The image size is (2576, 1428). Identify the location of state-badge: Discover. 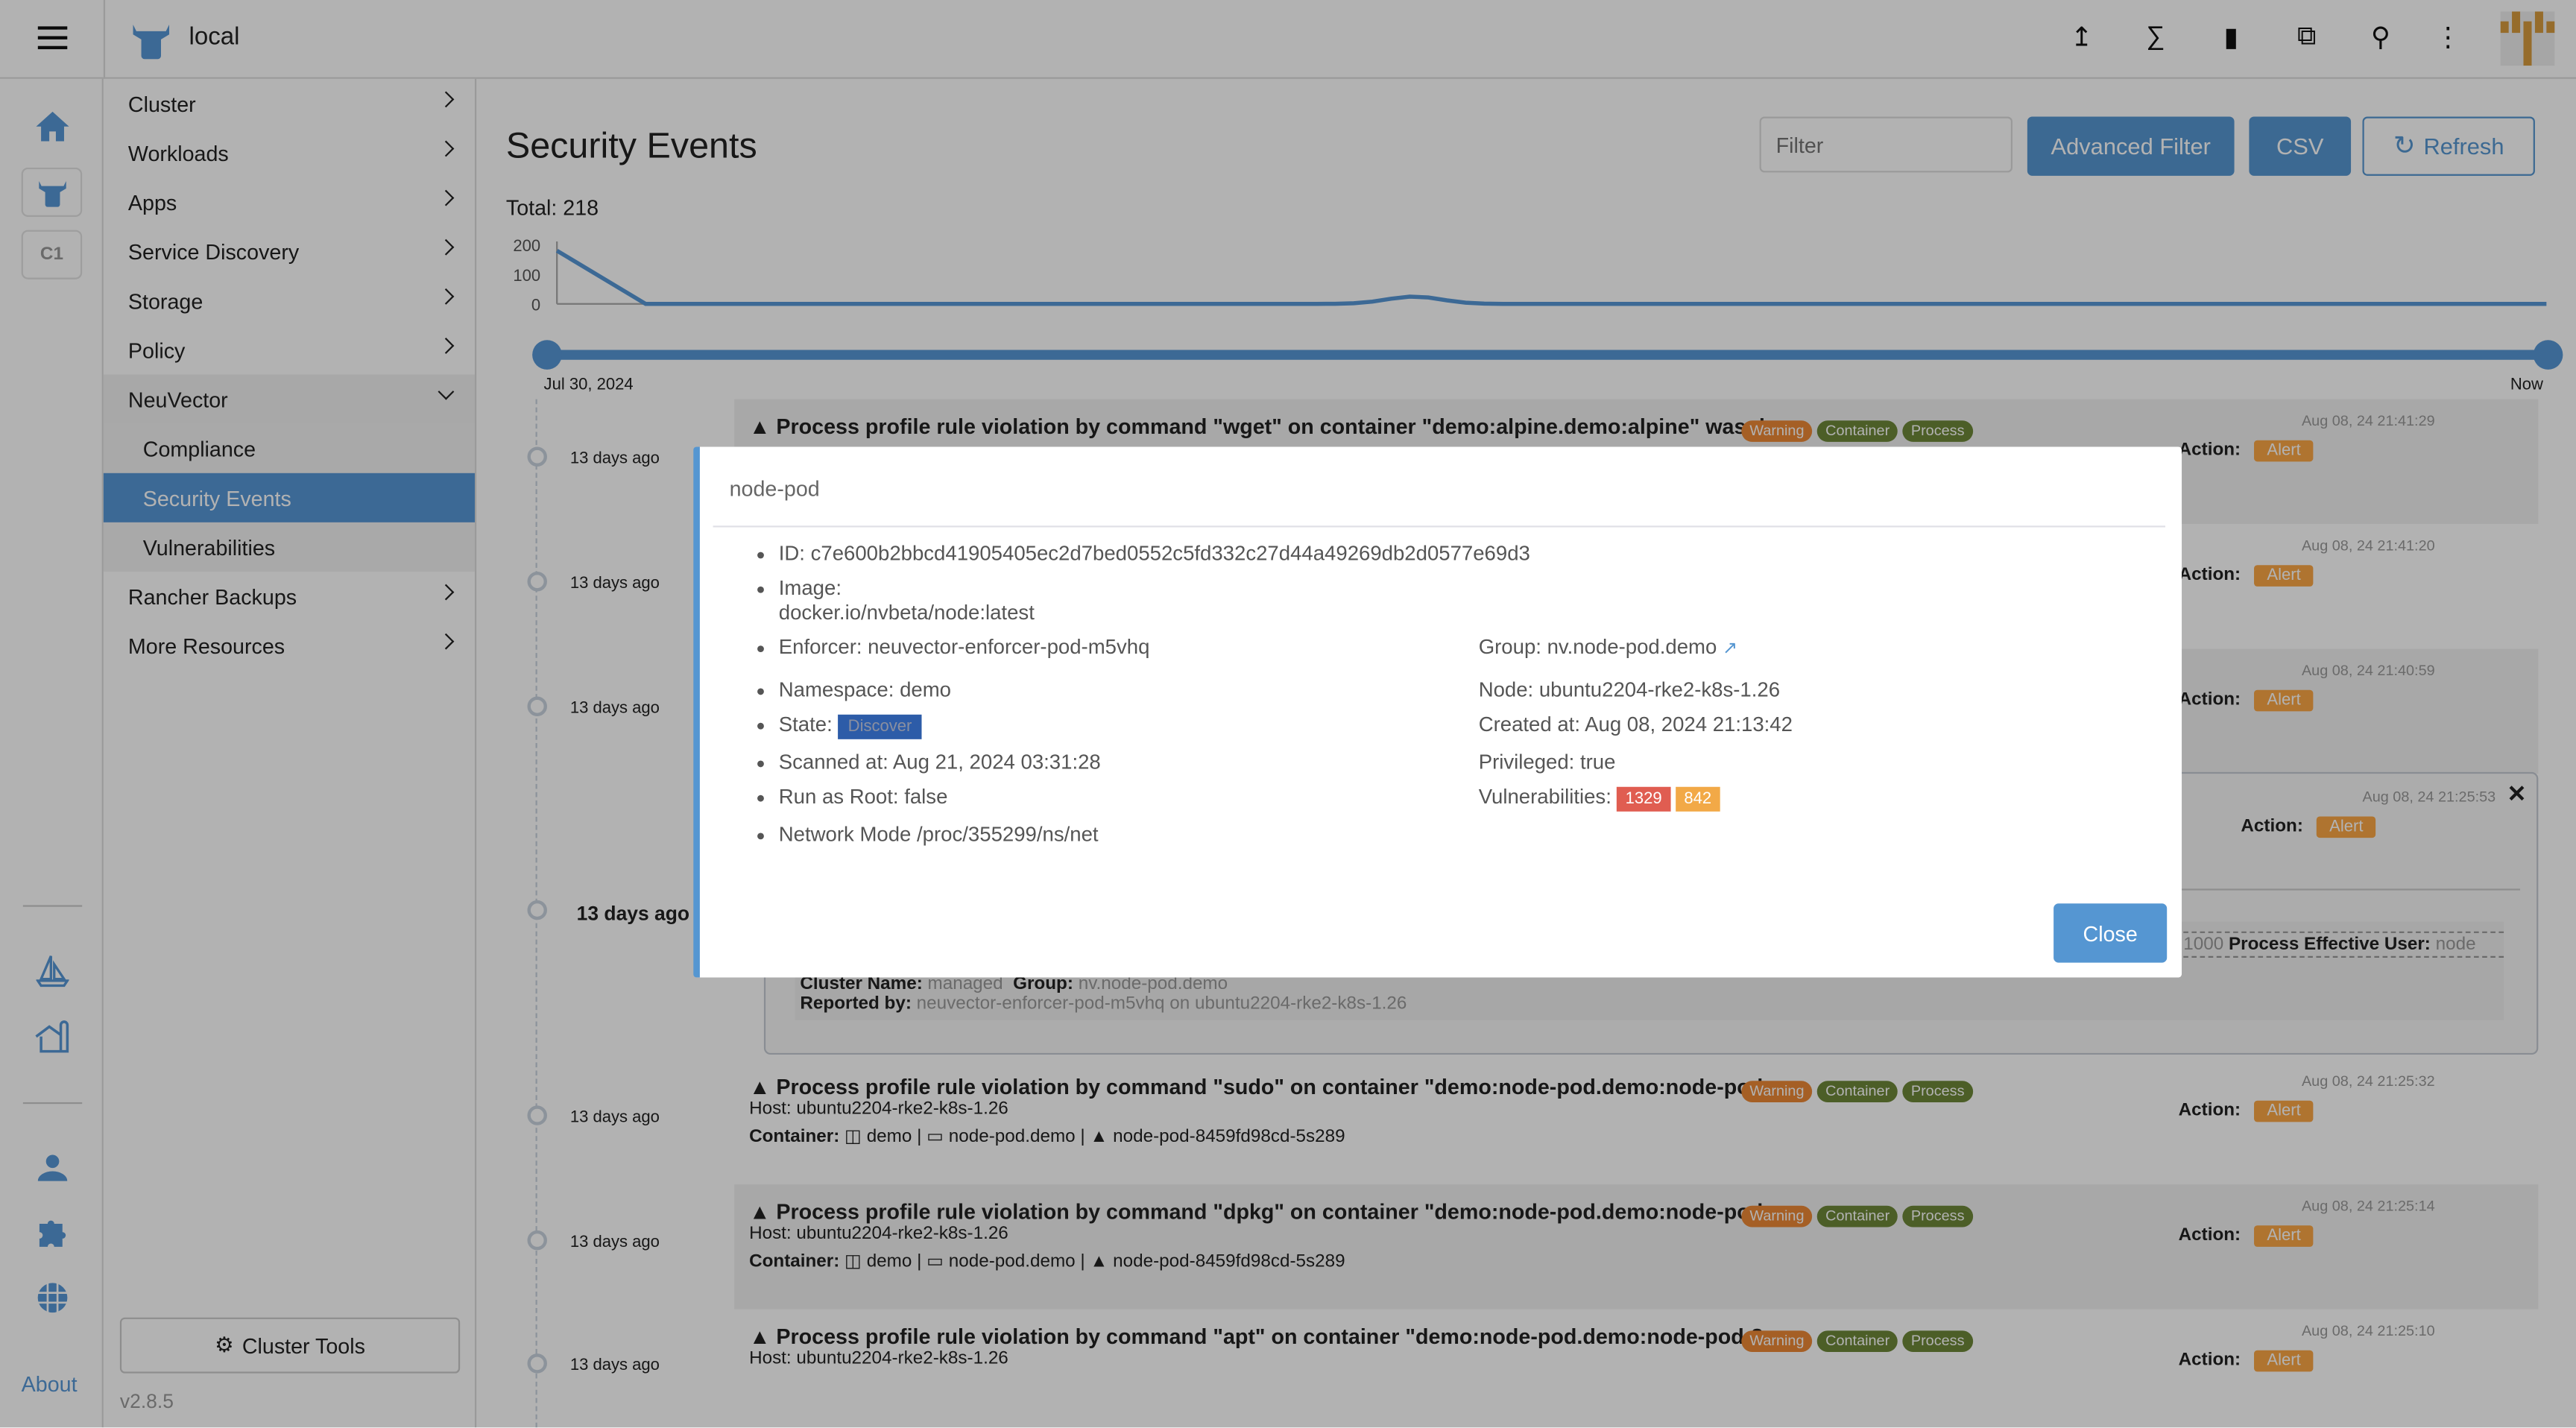
(880, 726).